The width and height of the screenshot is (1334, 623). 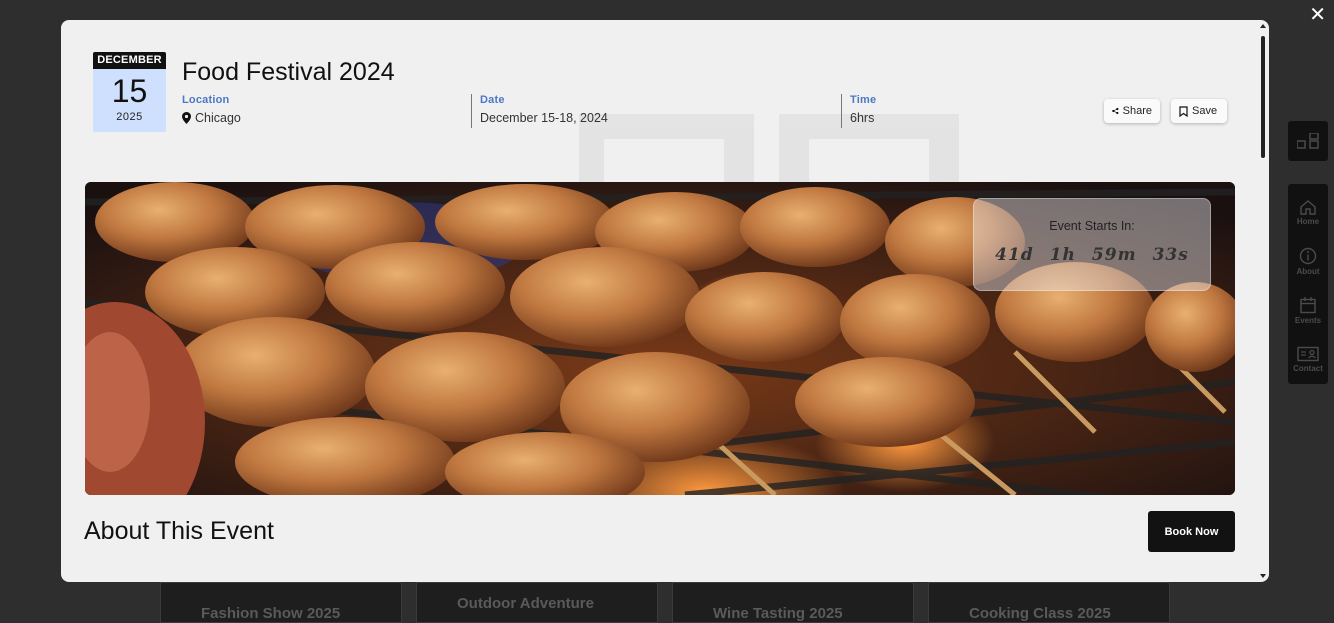 What do you see at coordinates (206, 100) in the screenshot?
I see `location-label: Location` at bounding box center [206, 100].